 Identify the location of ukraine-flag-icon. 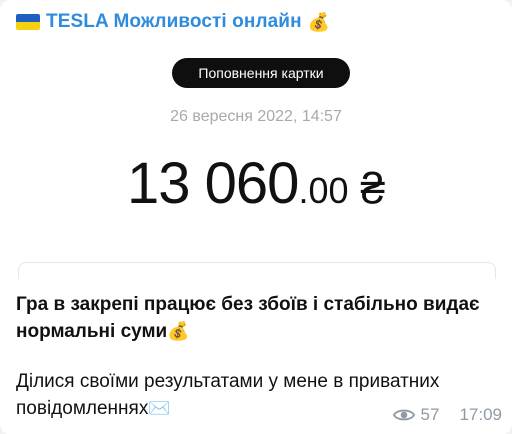
(28, 22).